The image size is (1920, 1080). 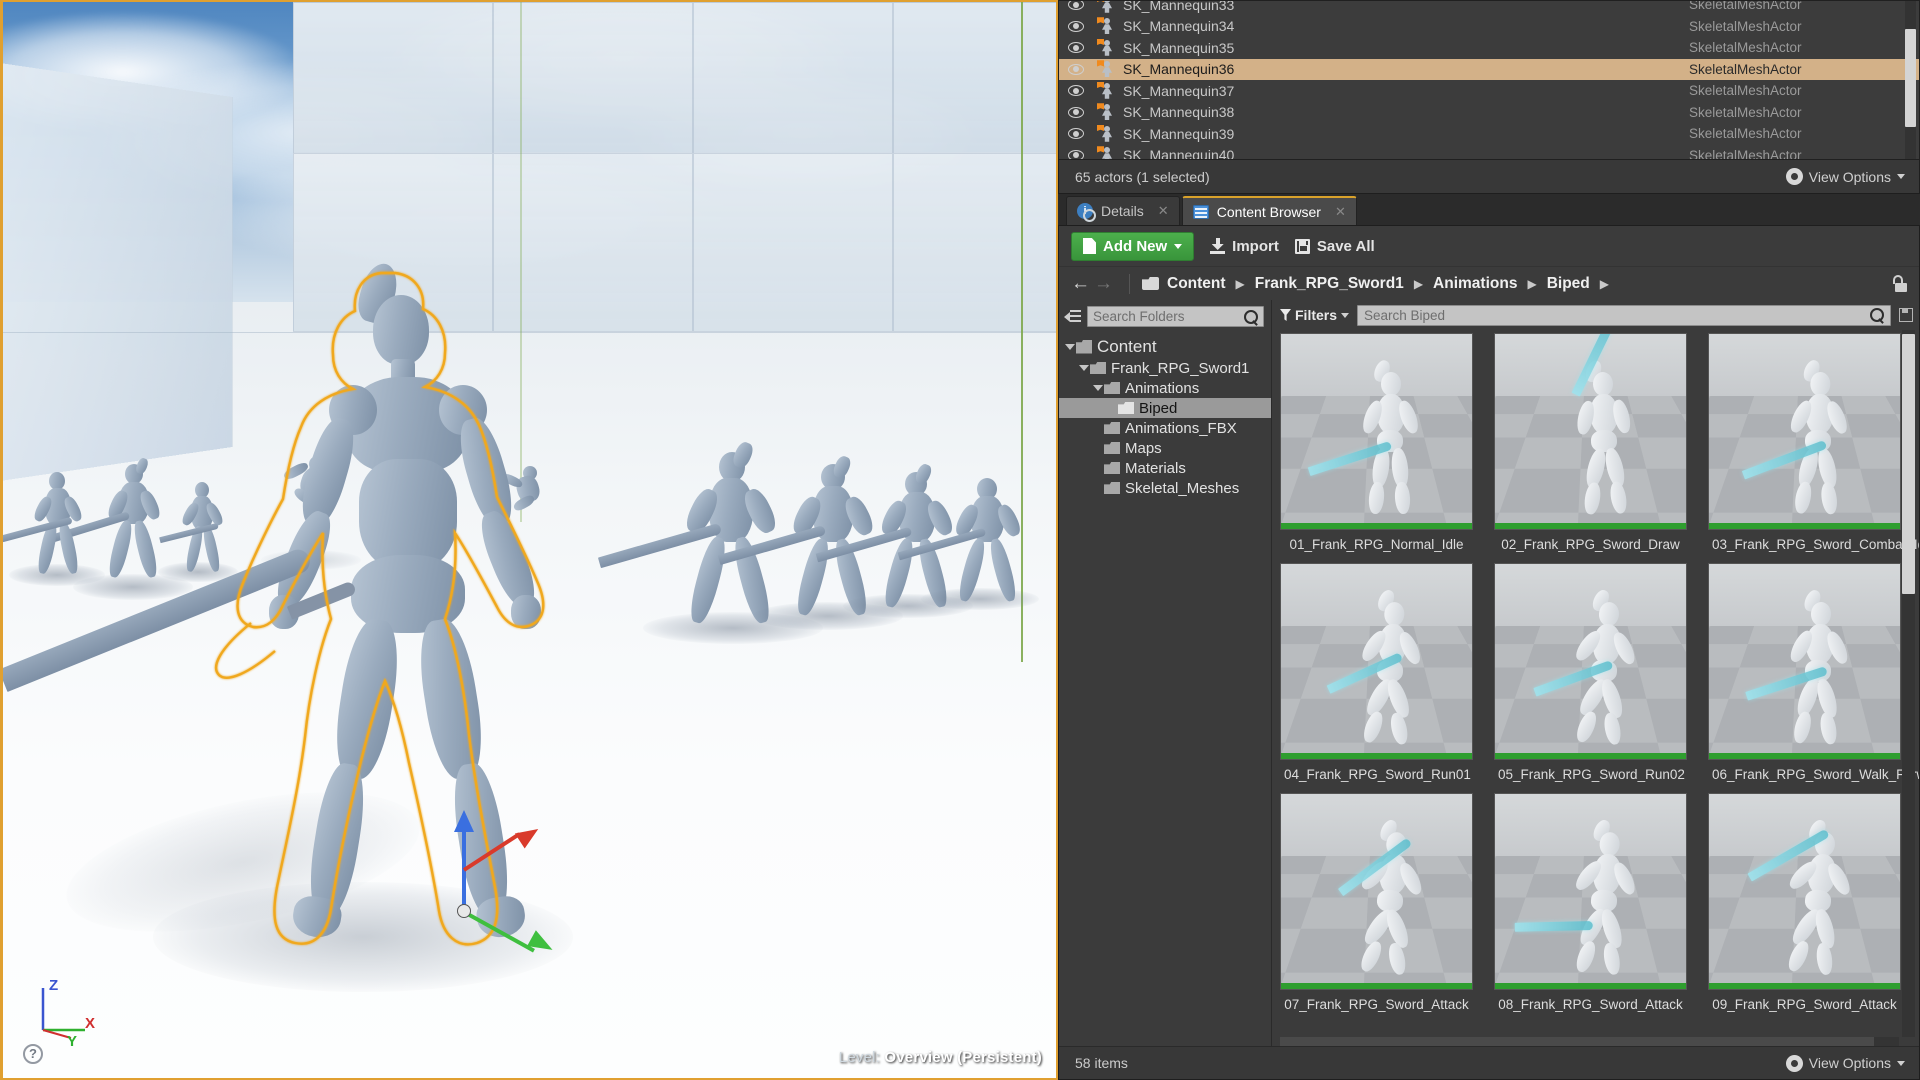 I want to click on breadcrumb-item-content: Content, so click(x=1196, y=284).